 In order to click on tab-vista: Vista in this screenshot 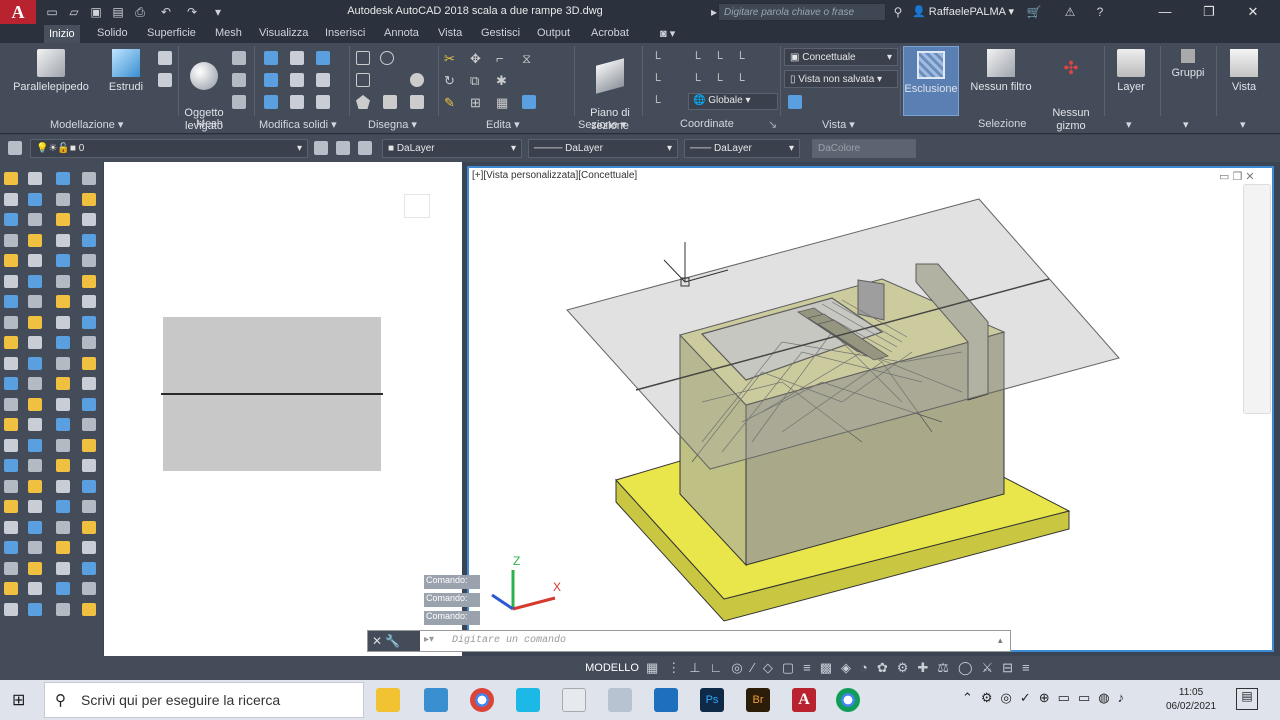, I will do `click(450, 33)`.